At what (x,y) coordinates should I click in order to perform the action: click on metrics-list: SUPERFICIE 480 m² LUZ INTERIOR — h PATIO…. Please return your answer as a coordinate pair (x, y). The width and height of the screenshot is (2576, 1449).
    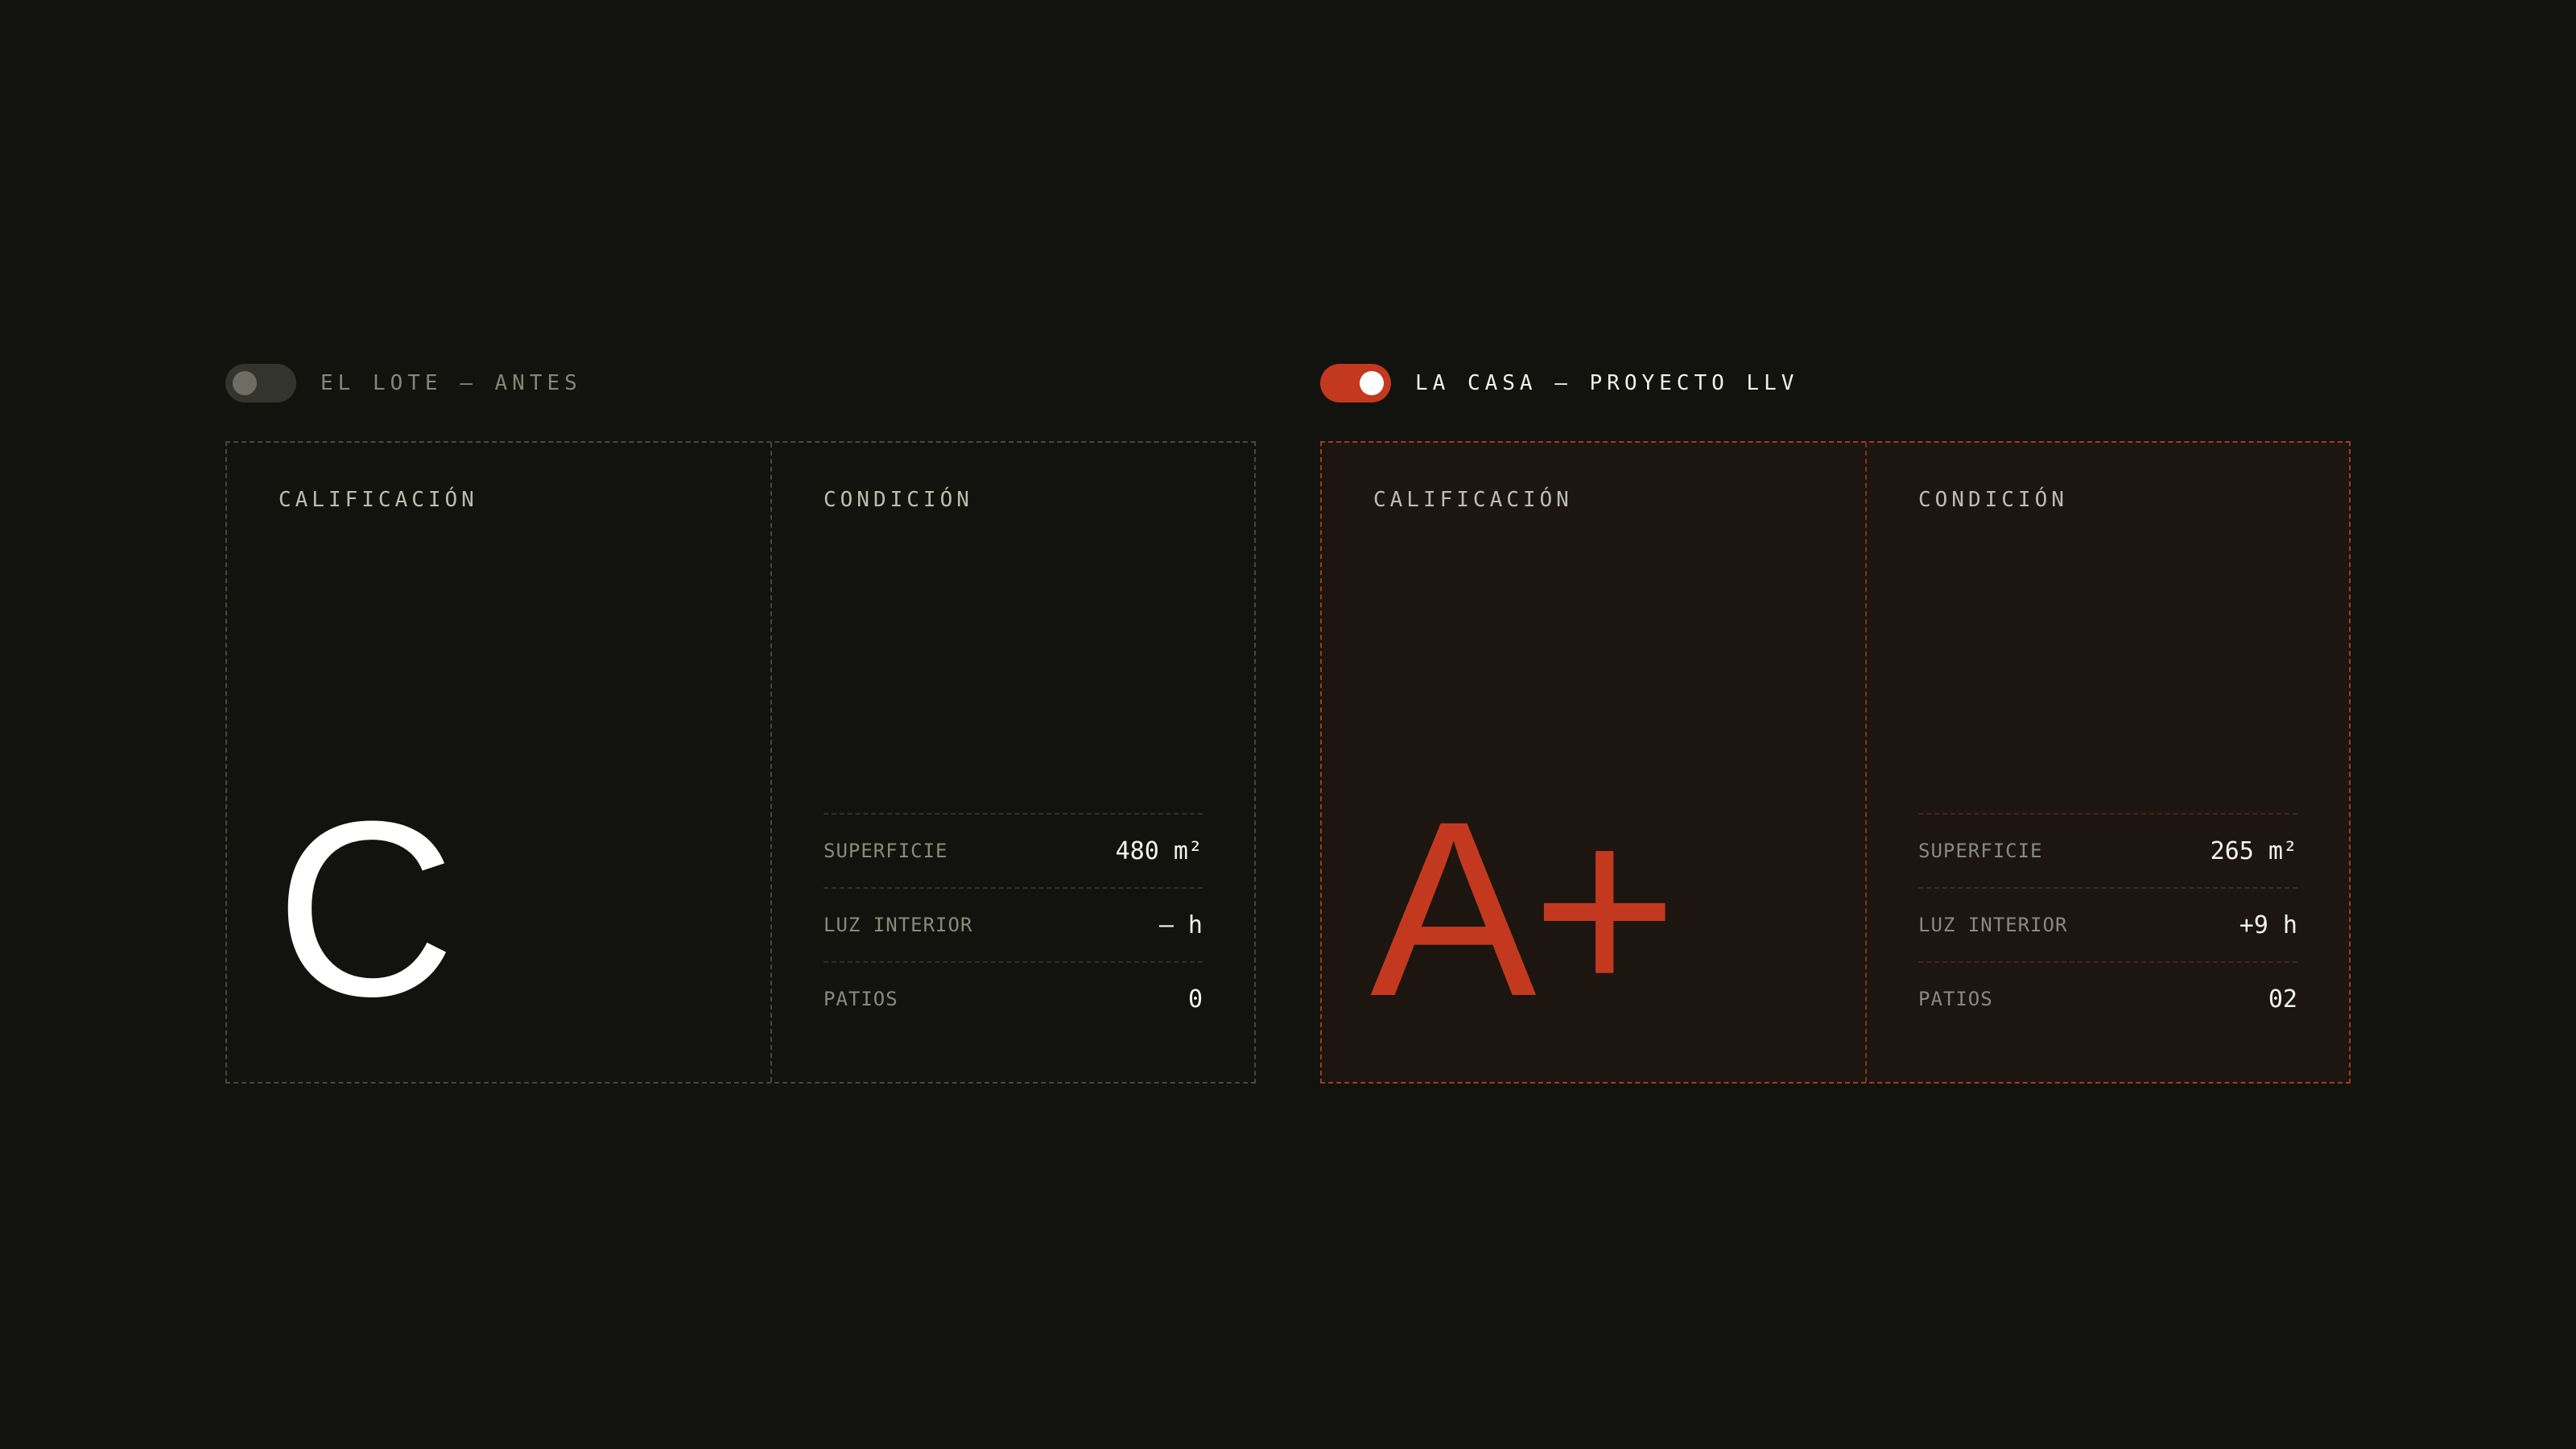
    Looking at the image, I should click on (1013, 924).